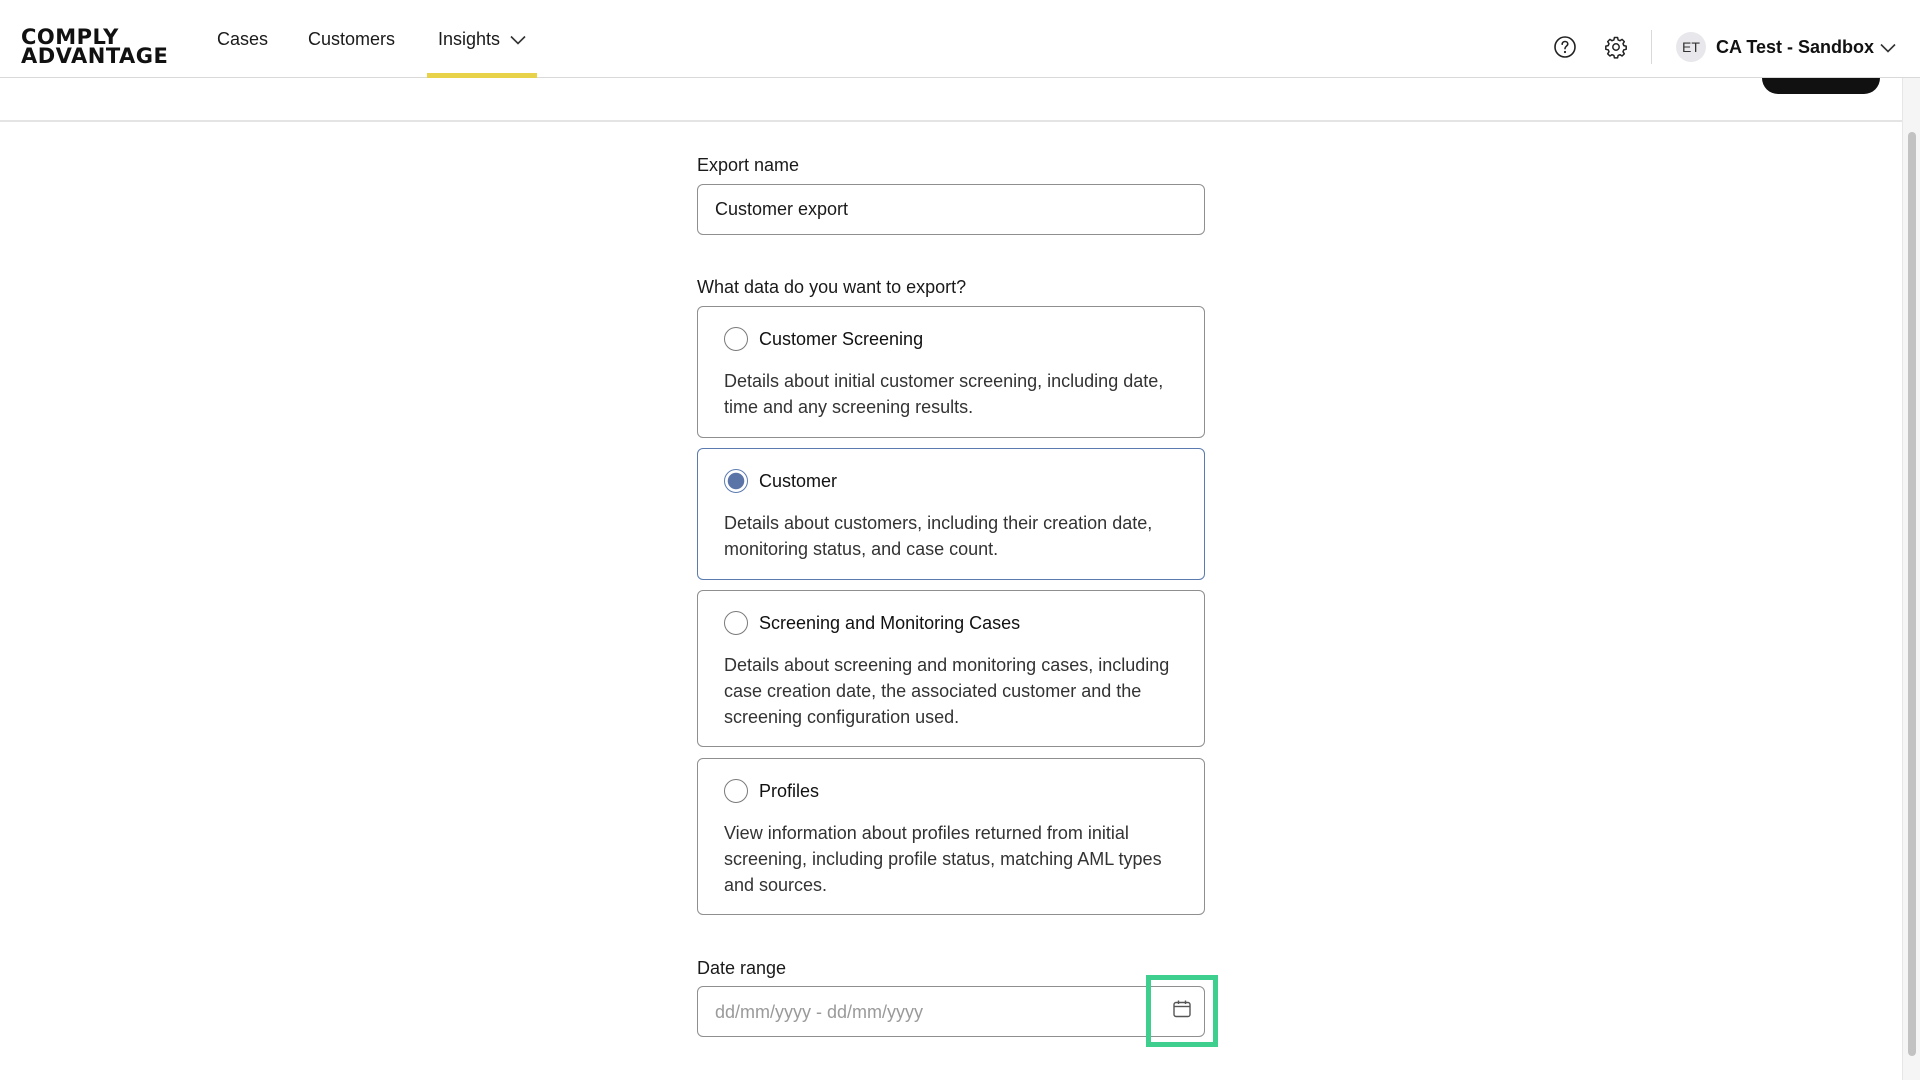 This screenshot has height=1080, width=1920. I want to click on avatar: ET, so click(1691, 47).